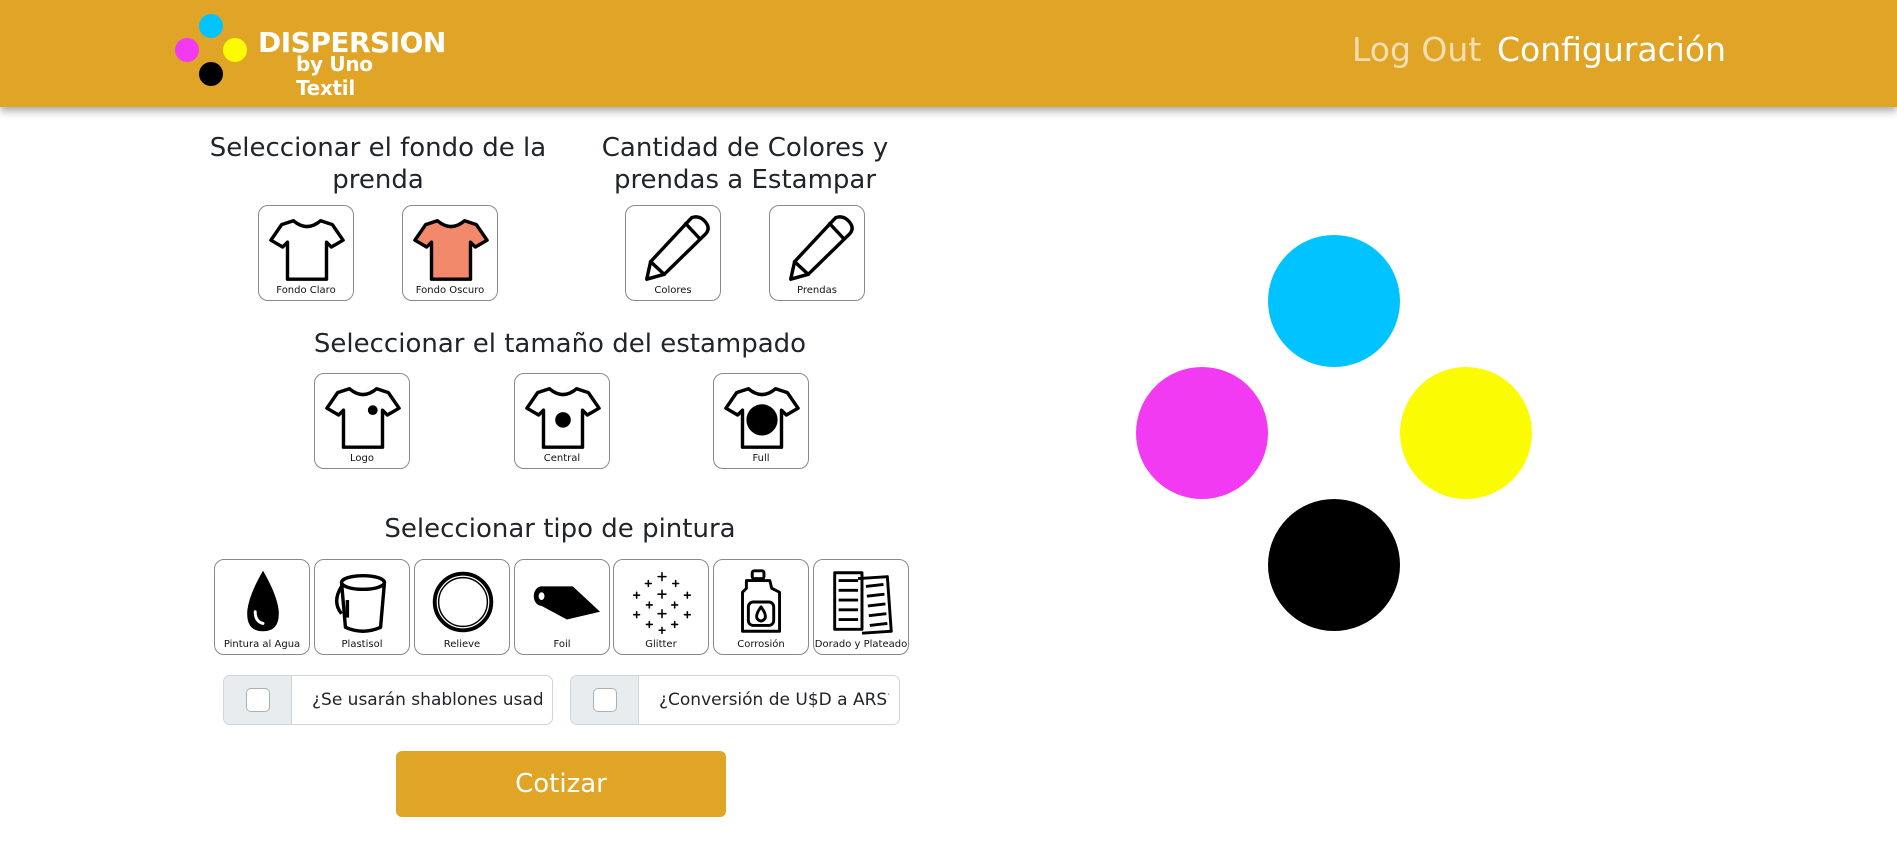 The image size is (1897, 862). I want to click on tshirt-logo-print-icon, so click(363, 417).